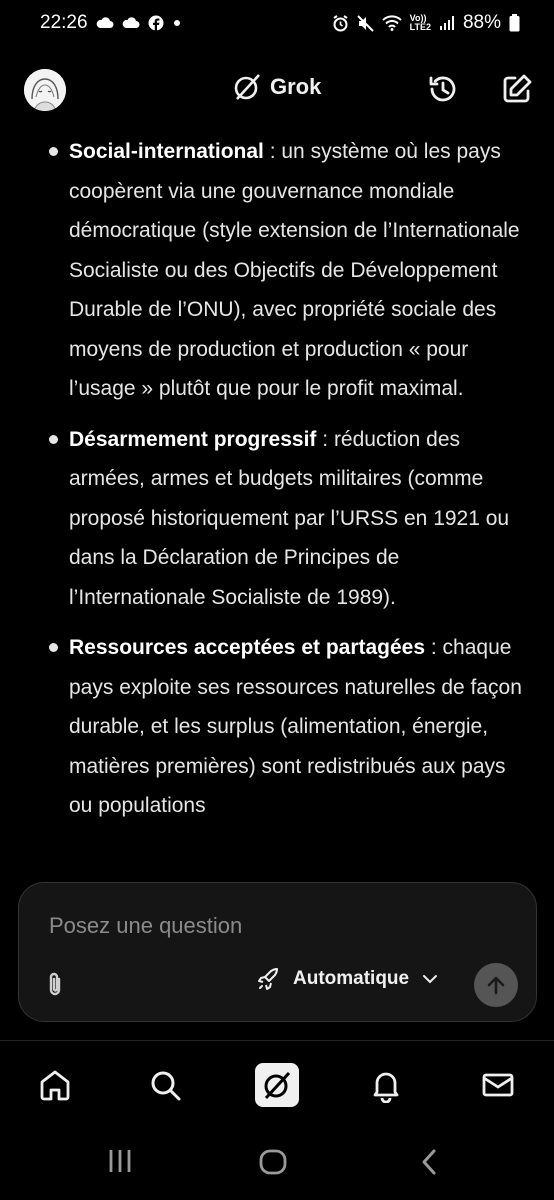  I want to click on nav-search, so click(165, 1085).